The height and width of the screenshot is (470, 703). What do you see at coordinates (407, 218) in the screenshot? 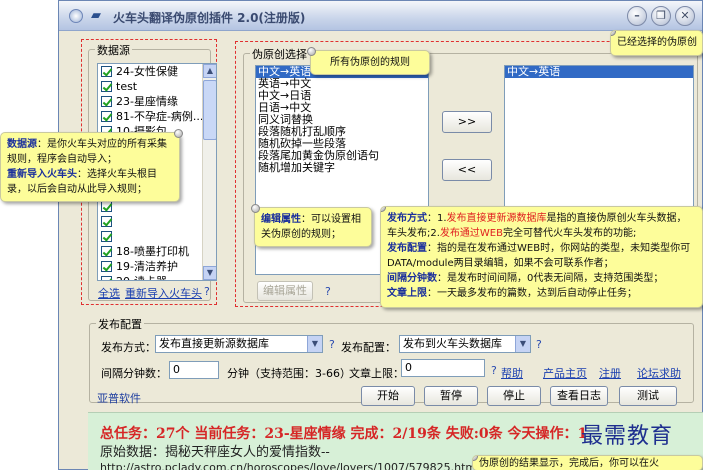
I see `pub-tip-t1: 发布方式` at bounding box center [407, 218].